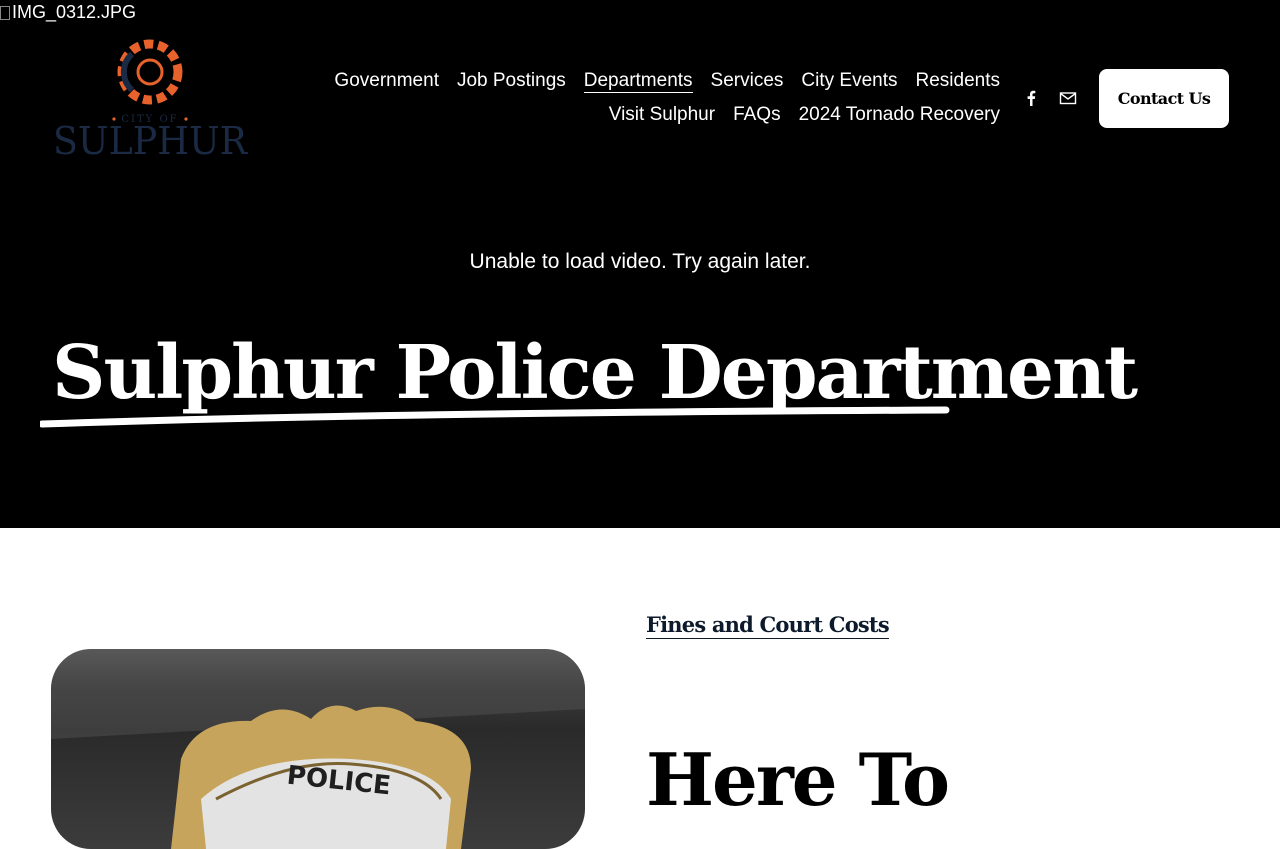 Image resolution: width=1280 pixels, height=849 pixels. I want to click on video-error-message: Unable to load video. Try again later., so click(640, 261).